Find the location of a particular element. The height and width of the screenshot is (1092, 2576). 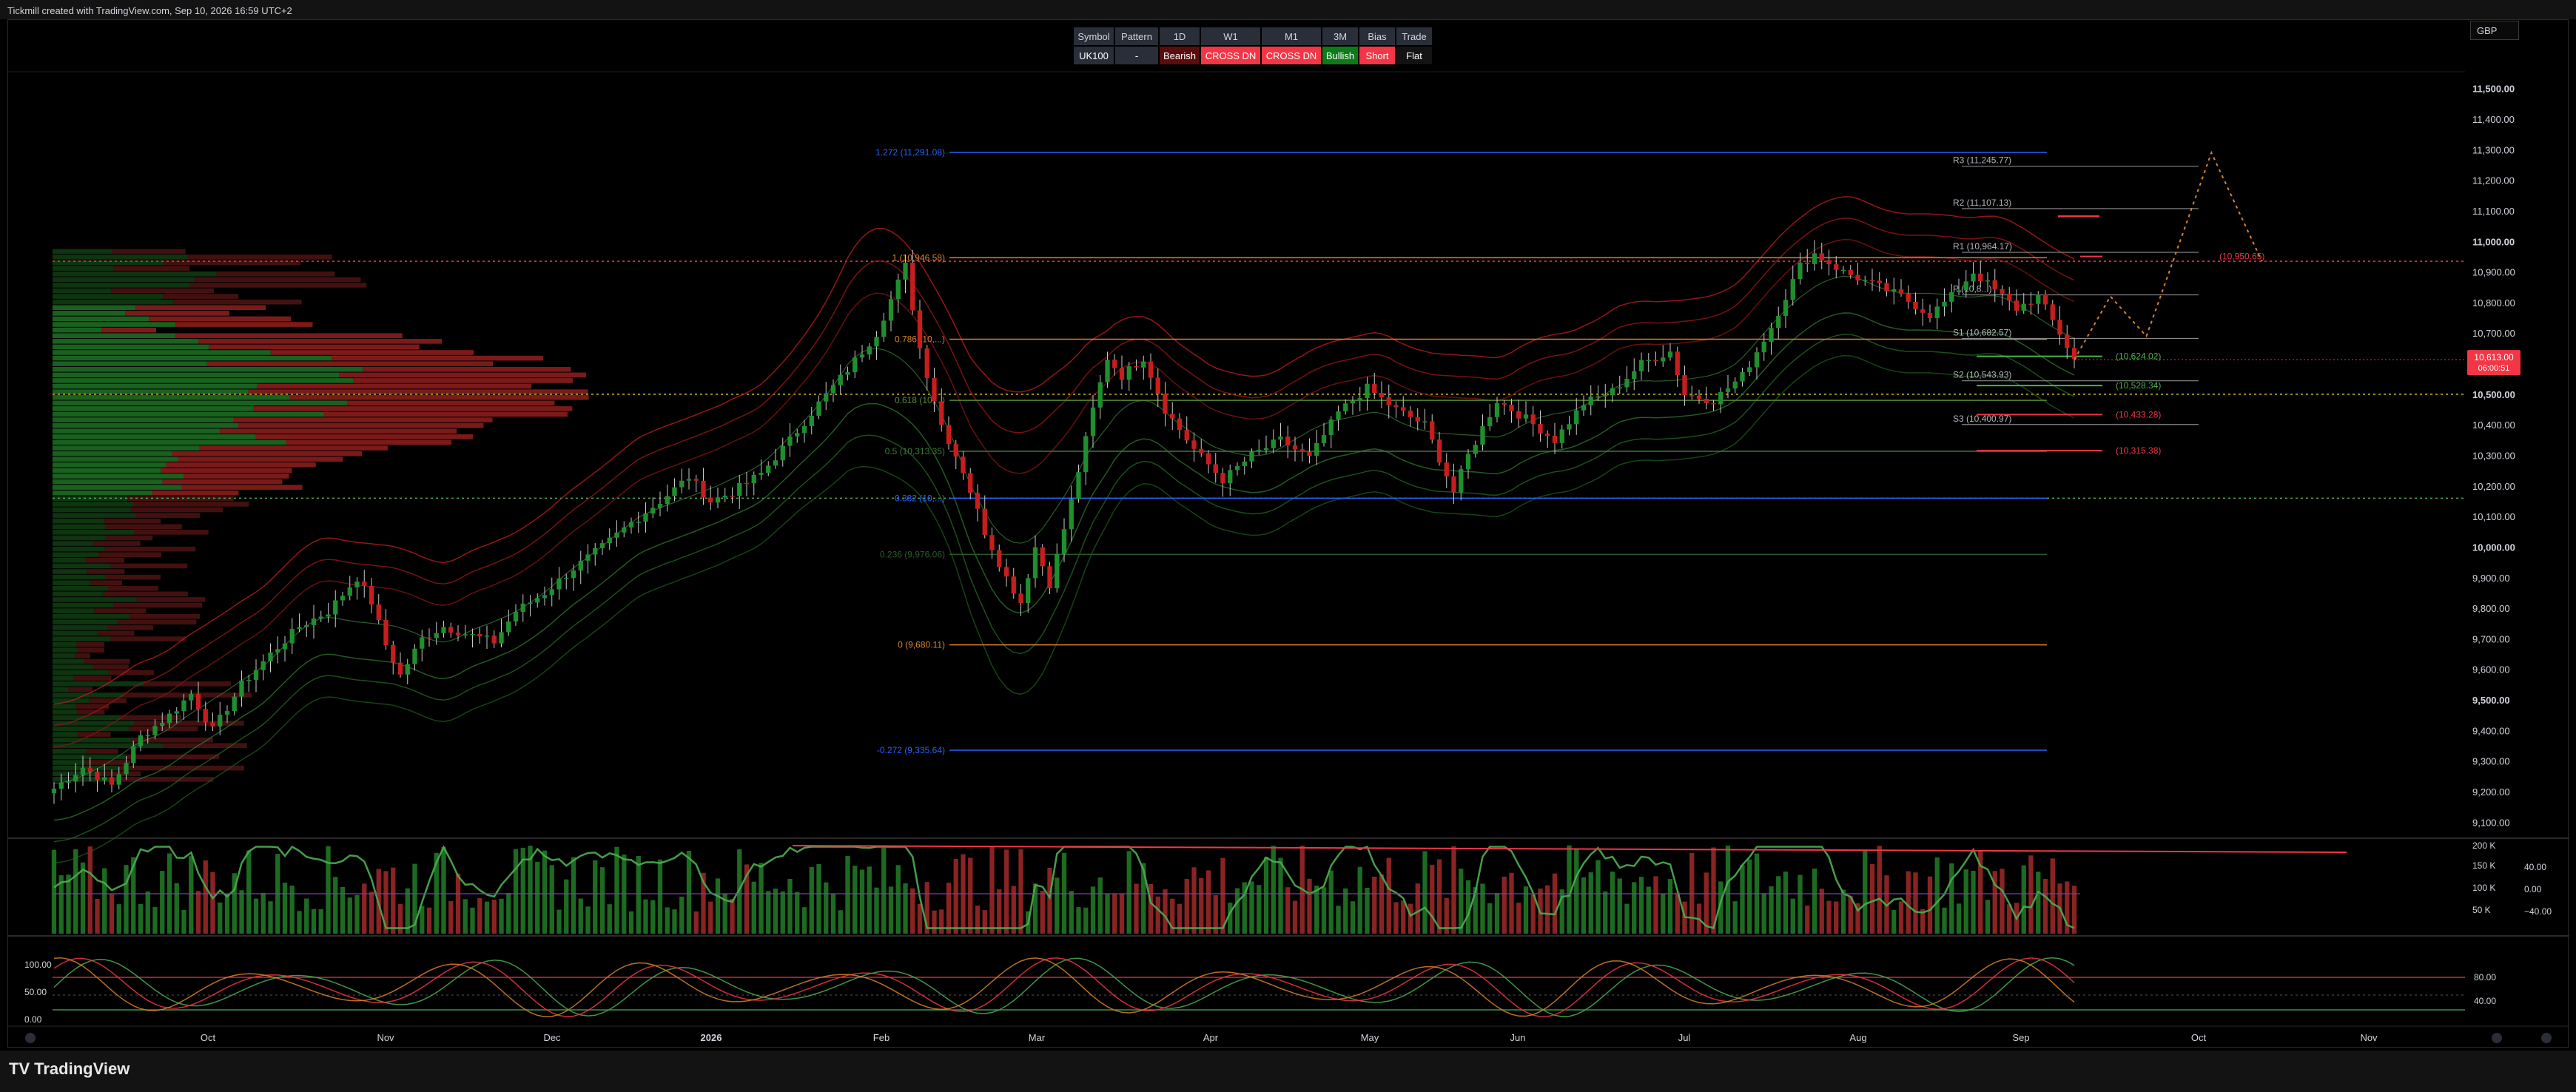

fib-level-label: -0.272 (9,335.64) is located at coordinates (911, 750).